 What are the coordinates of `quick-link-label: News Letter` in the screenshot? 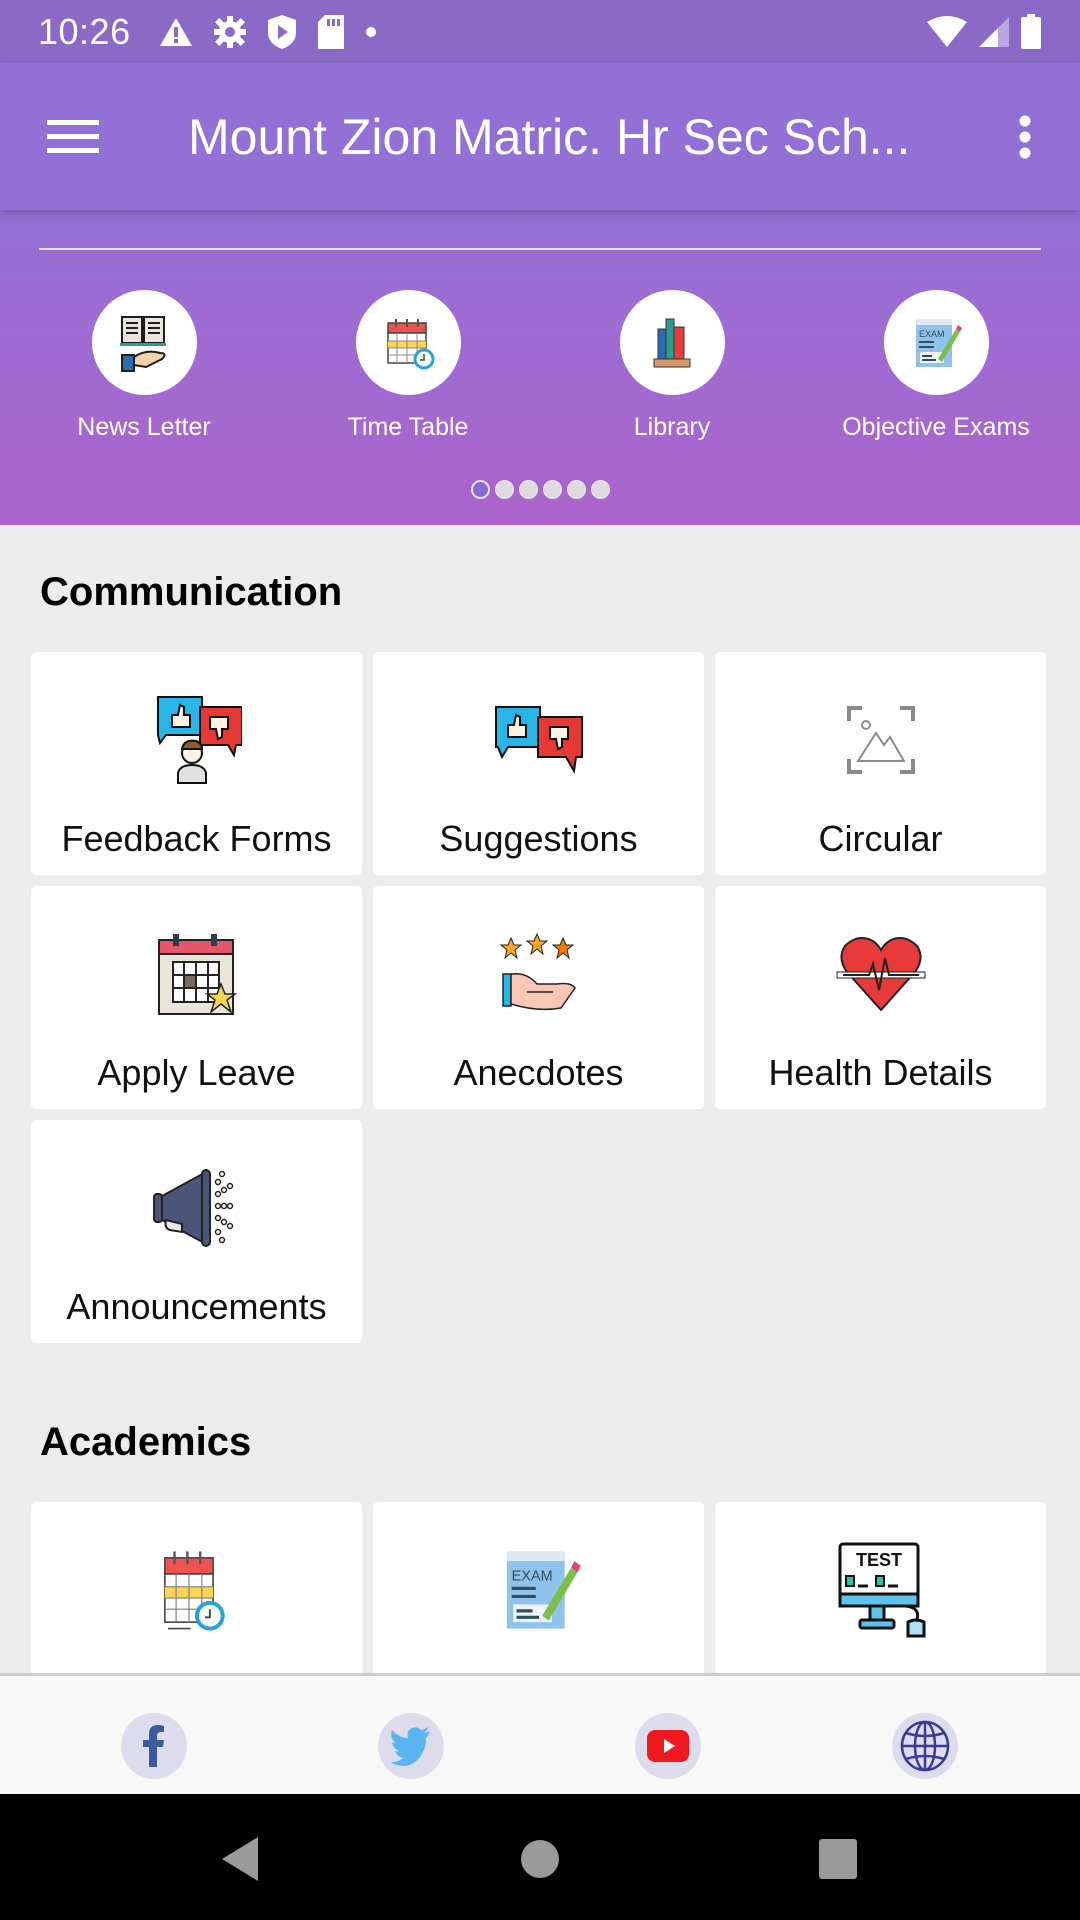 It's located at (144, 427).